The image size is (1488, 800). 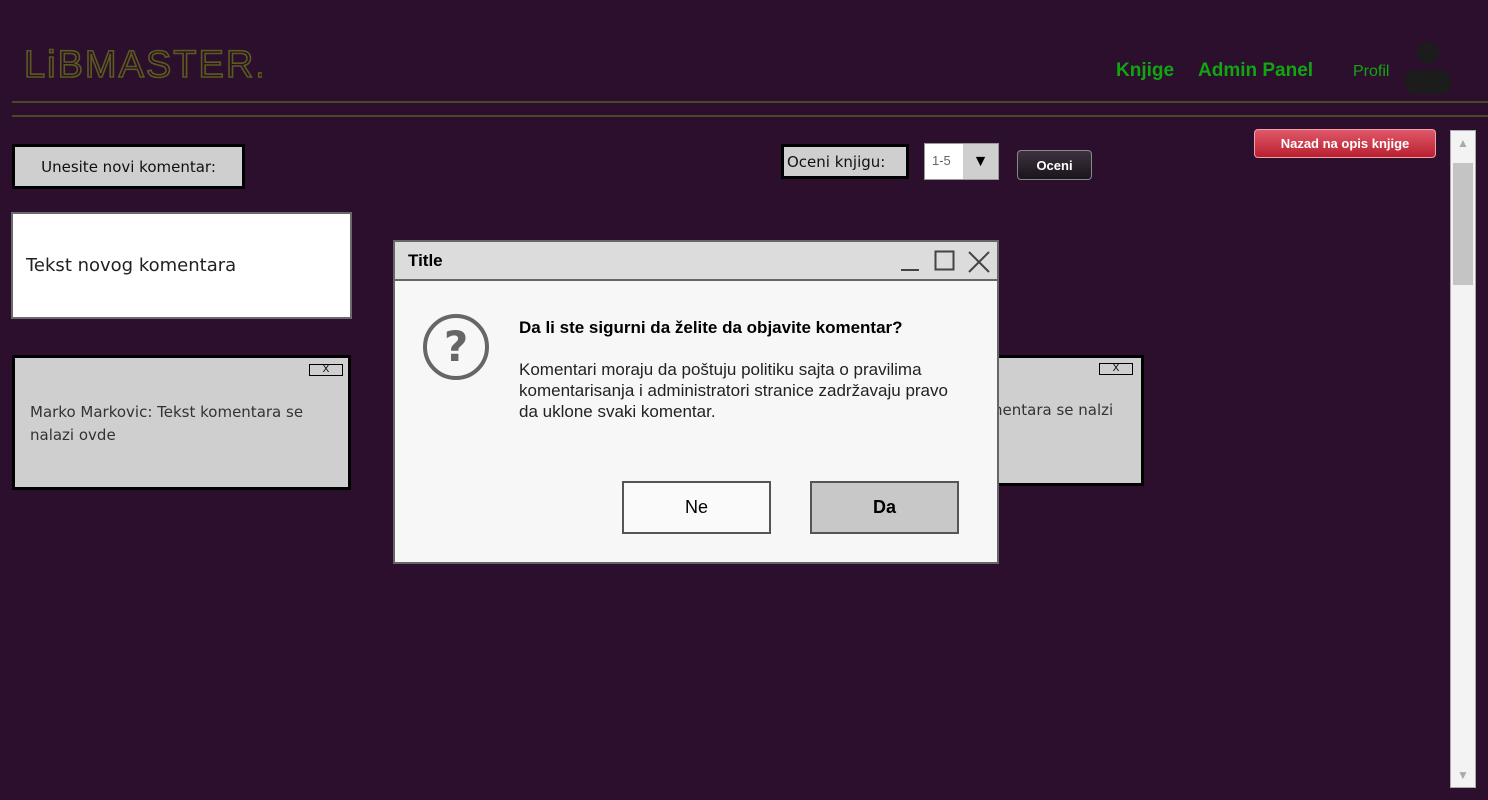 I want to click on new-comment-input: Tekst novog komentara, so click(x=181, y=265).